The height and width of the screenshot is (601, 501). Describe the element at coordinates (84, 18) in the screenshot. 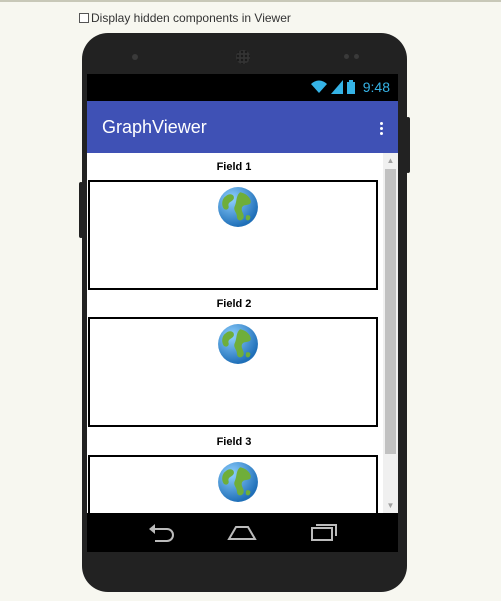

I see `display-hidden-checkbox` at that location.